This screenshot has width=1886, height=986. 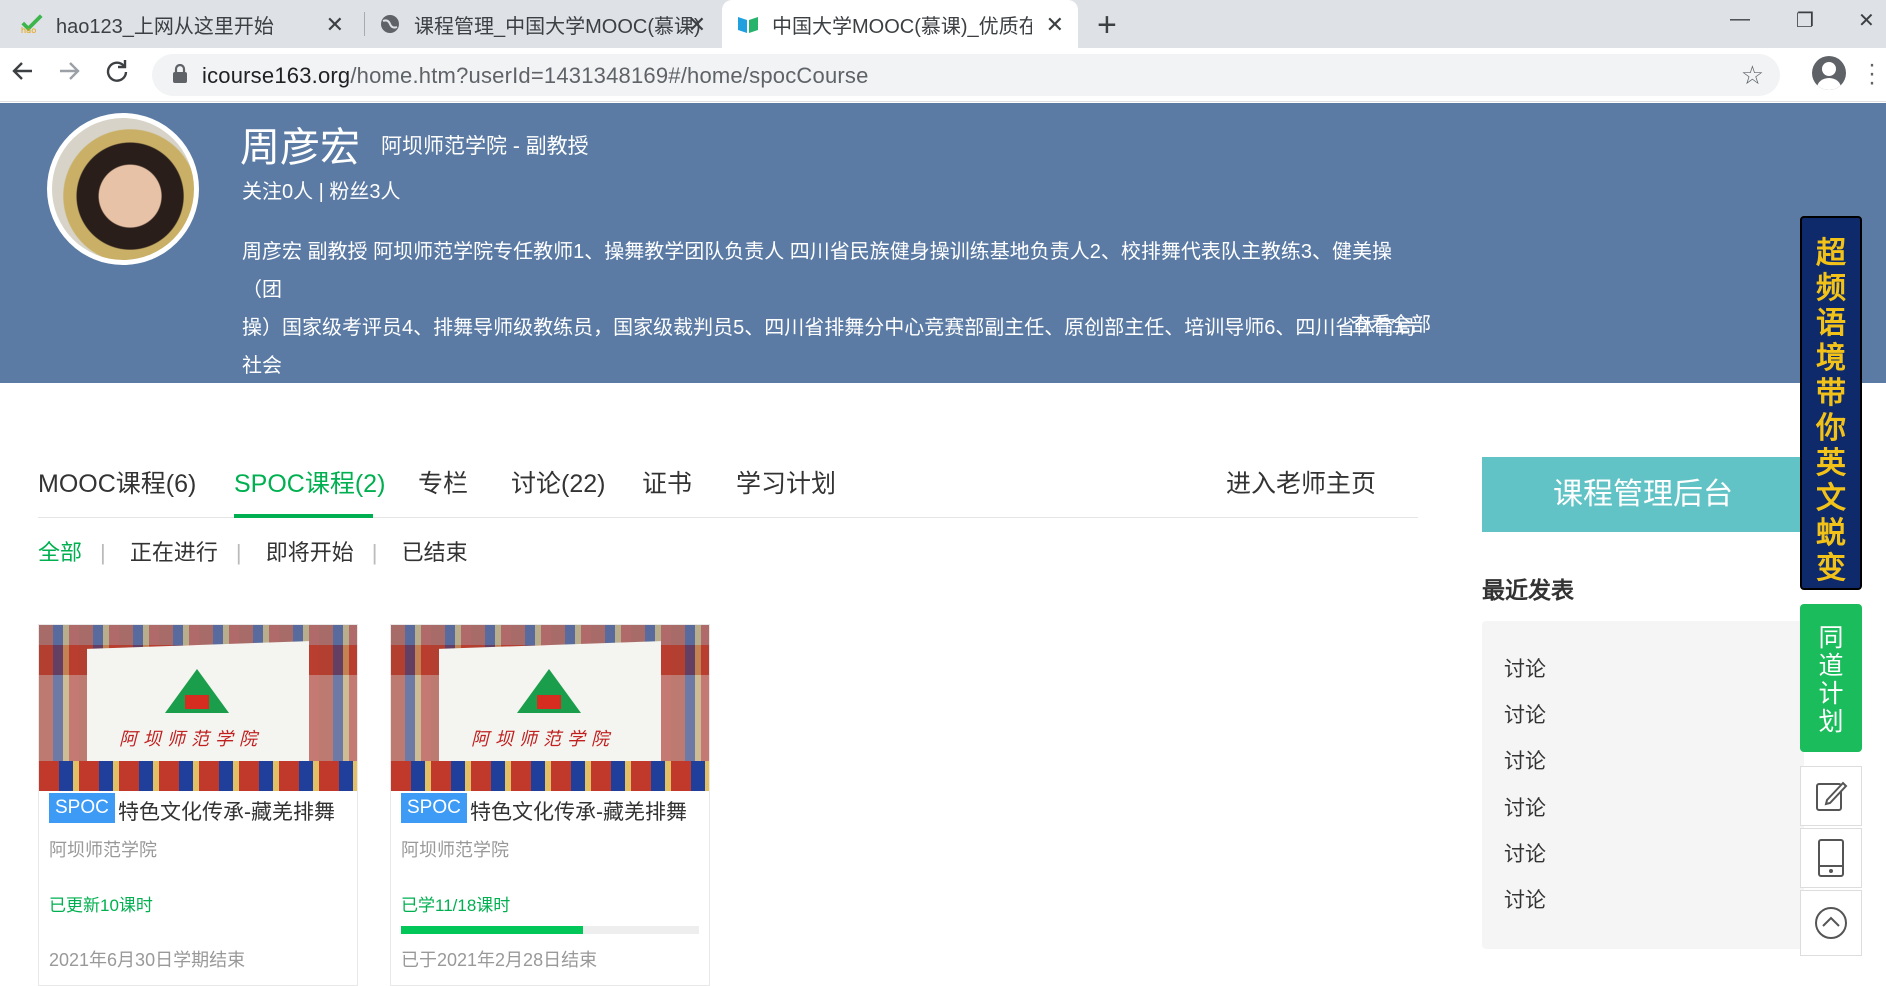 I want to click on new-tab-button: +, so click(x=1107, y=25).